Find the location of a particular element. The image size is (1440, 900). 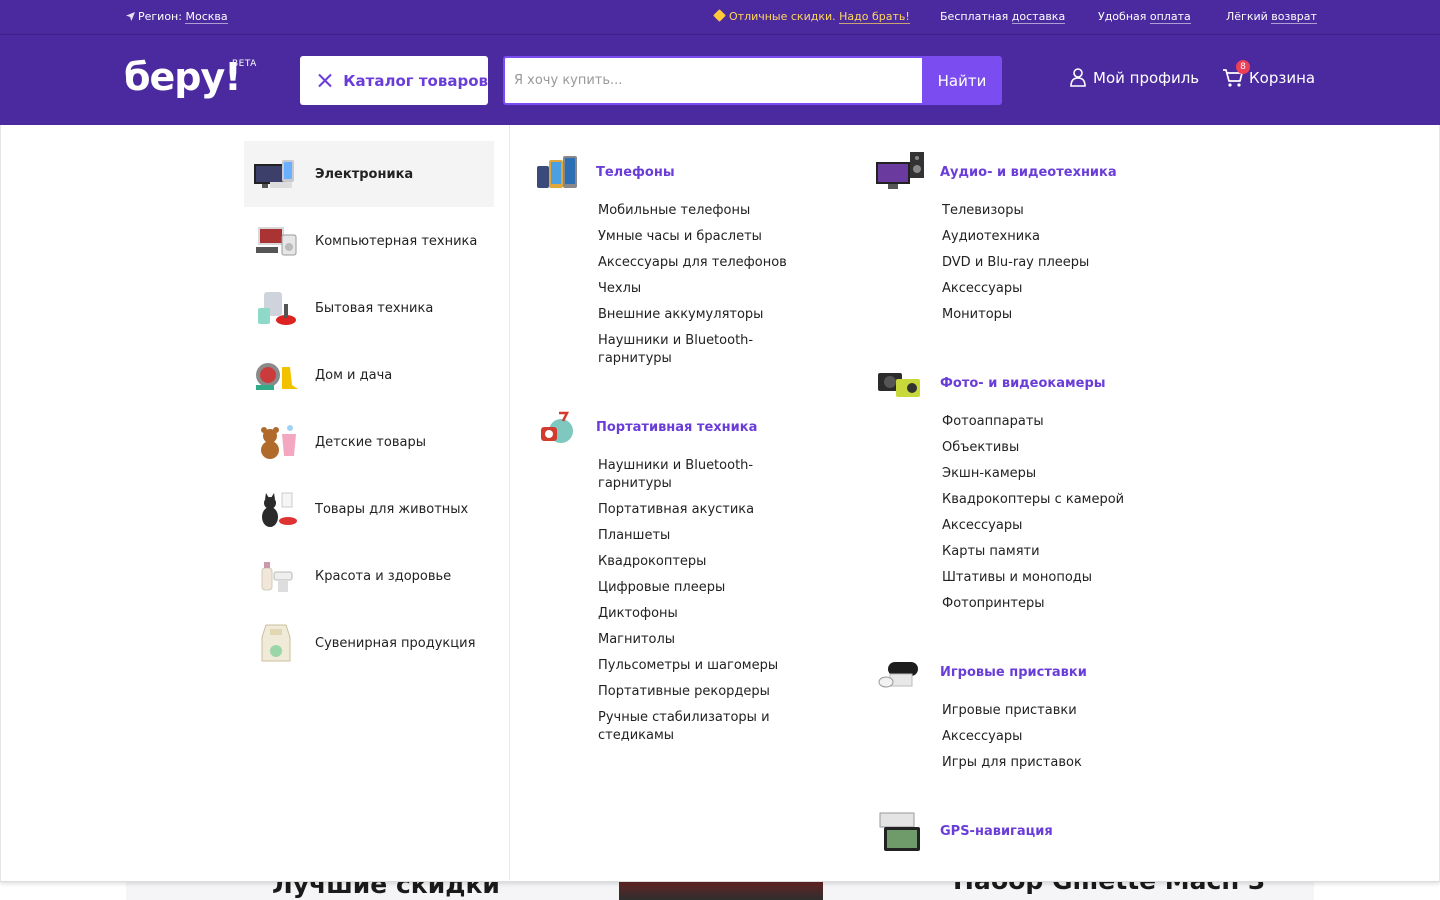

link-item: Мониторы is located at coordinates (1062, 315).